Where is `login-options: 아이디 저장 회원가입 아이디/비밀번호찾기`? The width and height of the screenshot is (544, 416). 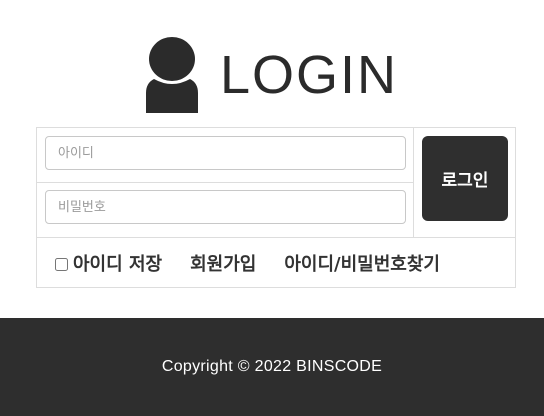
login-options: 아이디 저장 회원가입 아이디/비밀번호찾기 is located at coordinates (276, 263).